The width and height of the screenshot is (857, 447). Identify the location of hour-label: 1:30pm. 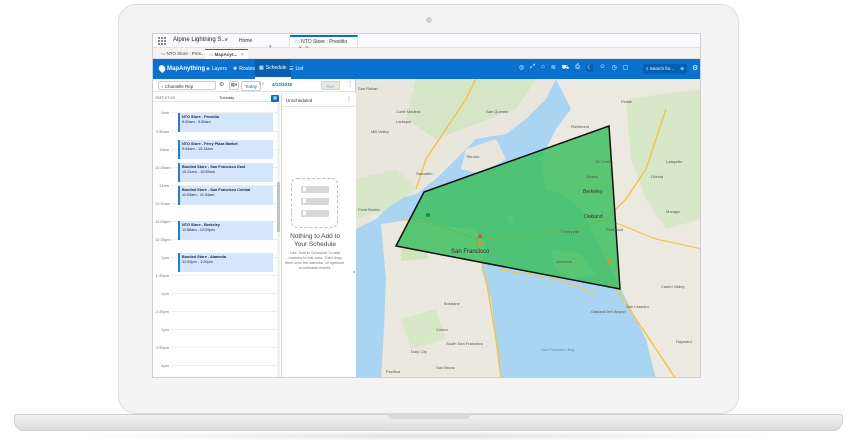
(162, 275).